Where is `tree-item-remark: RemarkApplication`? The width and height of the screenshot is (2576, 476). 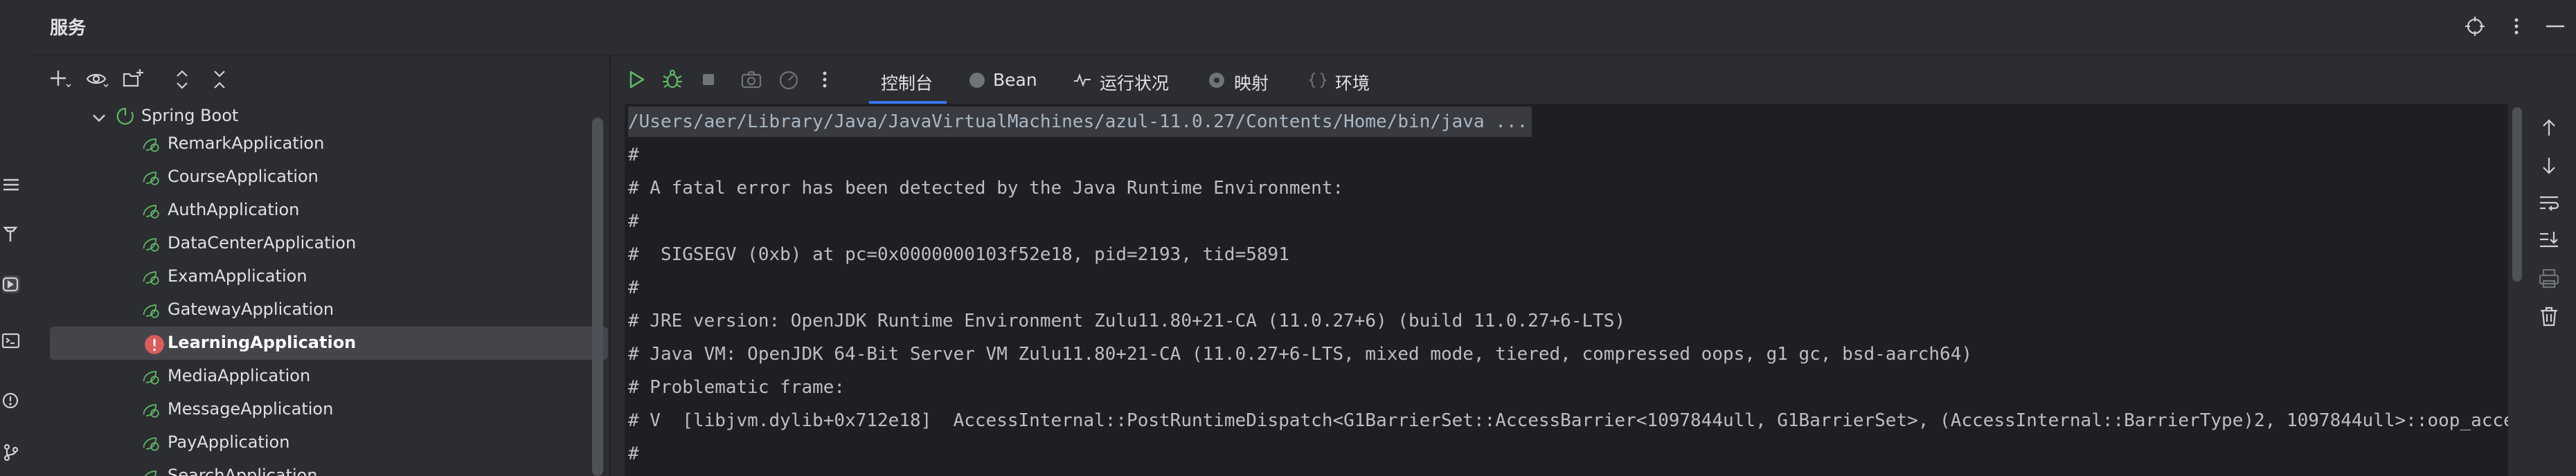 tree-item-remark: RemarkApplication is located at coordinates (329, 144).